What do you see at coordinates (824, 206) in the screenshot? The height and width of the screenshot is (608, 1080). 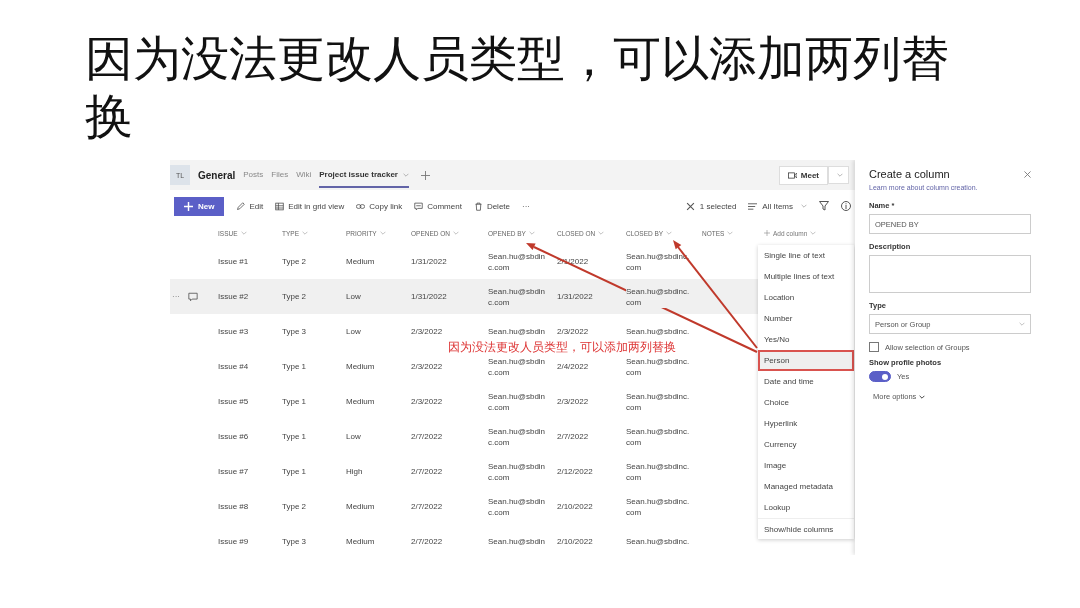 I see `filter-icon` at bounding box center [824, 206].